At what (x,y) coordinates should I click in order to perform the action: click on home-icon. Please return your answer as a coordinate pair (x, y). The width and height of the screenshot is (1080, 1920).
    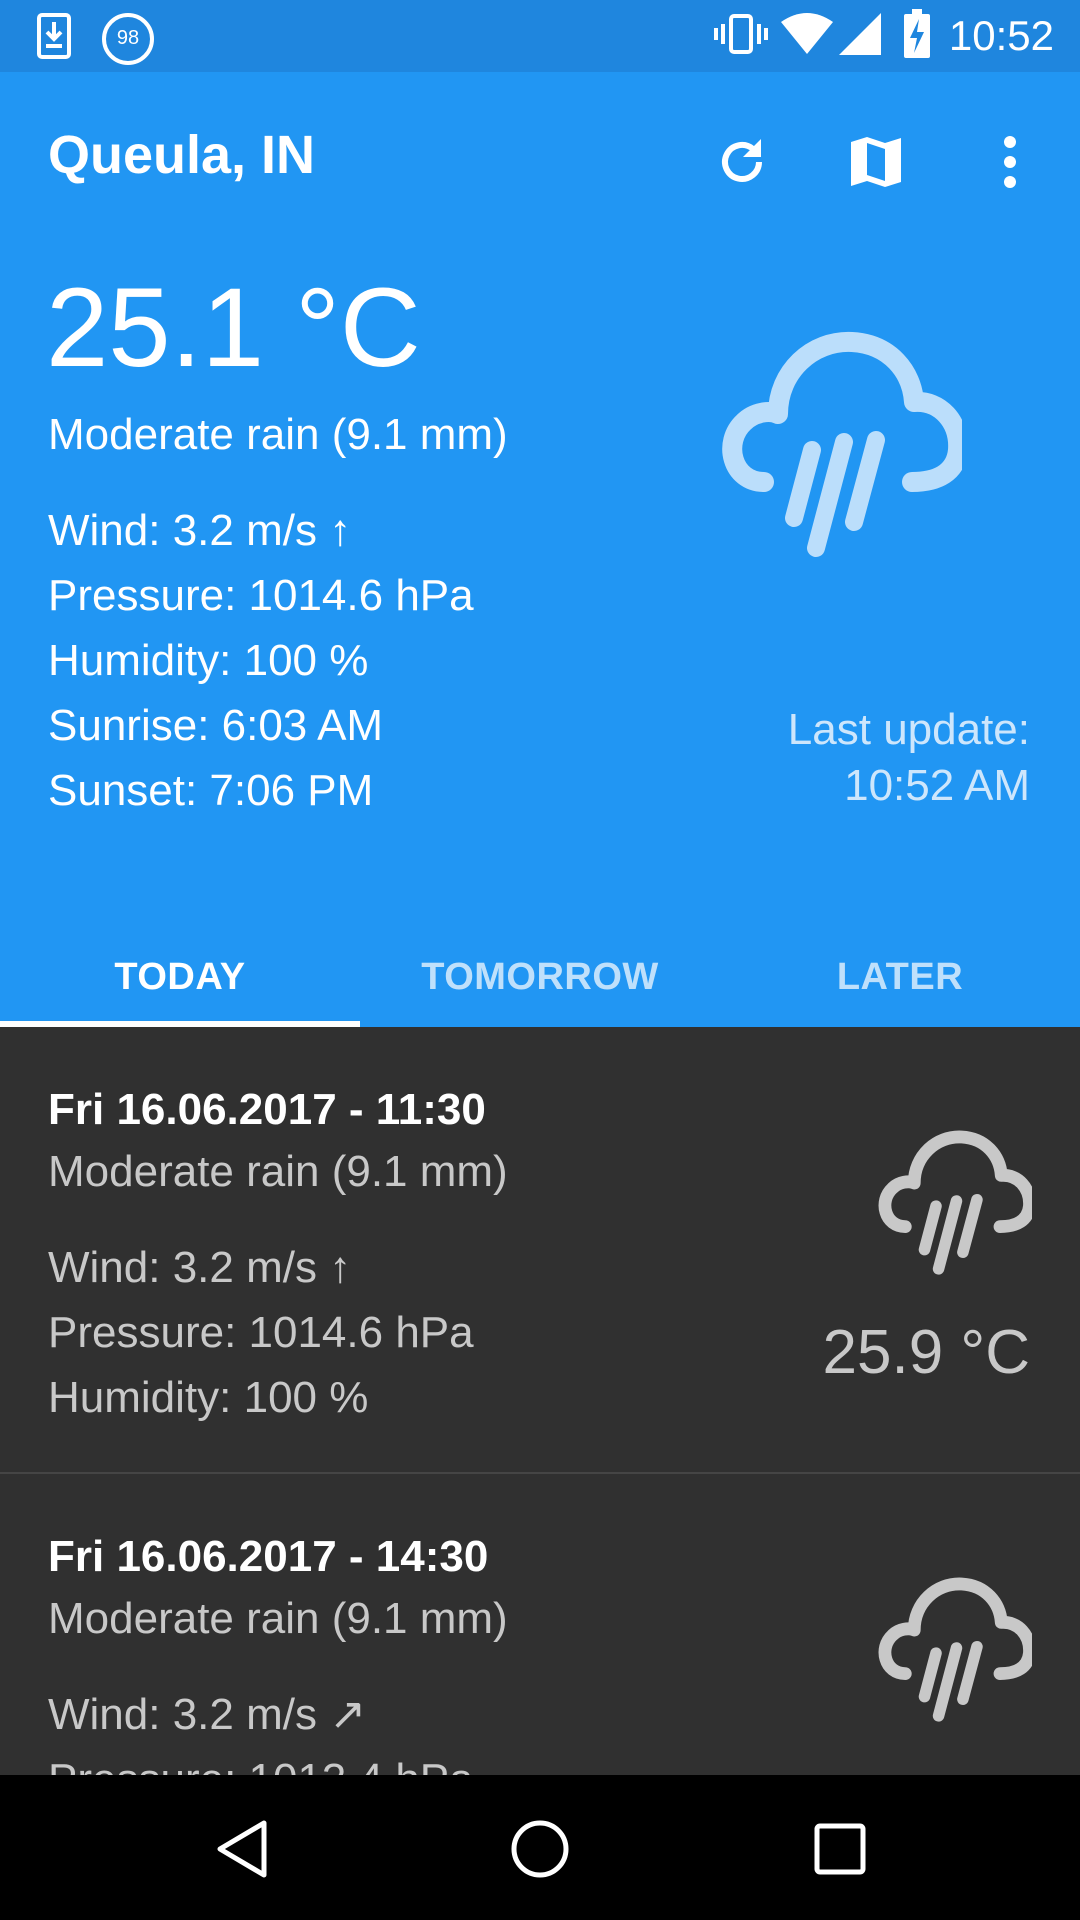
    Looking at the image, I should click on (540, 1851).